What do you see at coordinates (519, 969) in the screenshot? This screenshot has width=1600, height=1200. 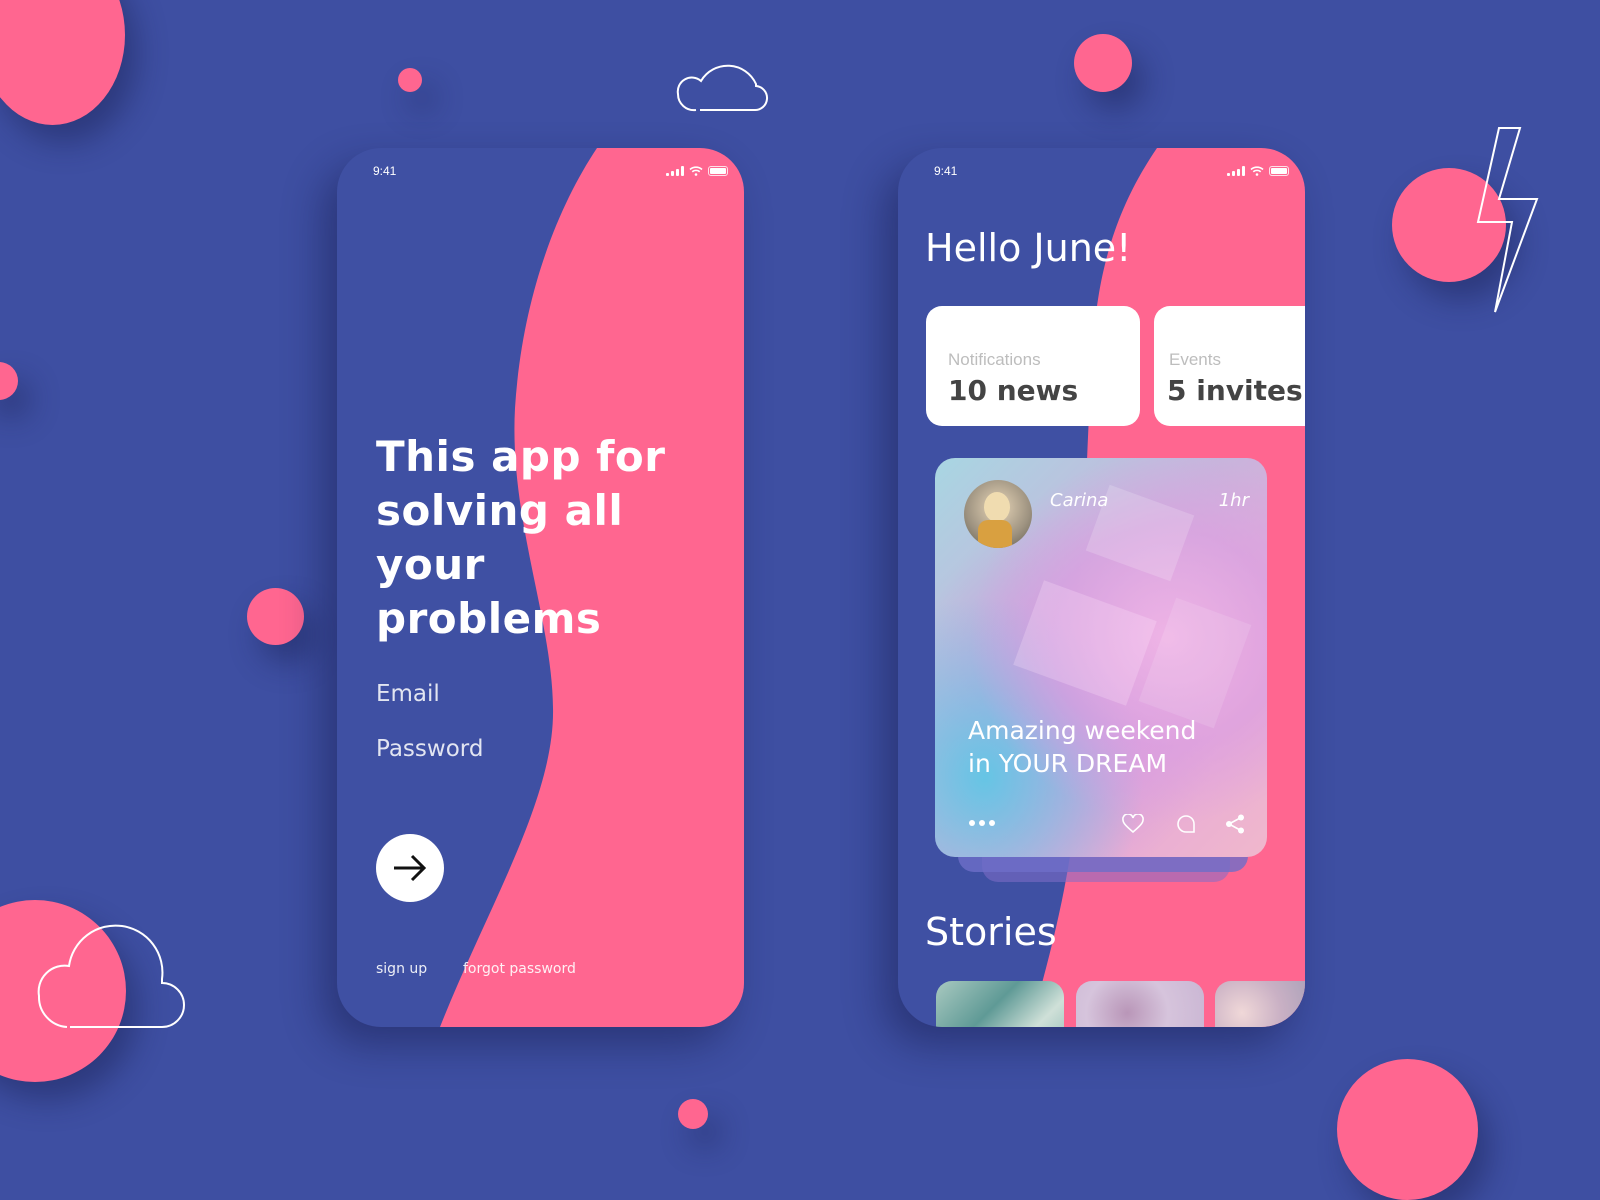 I see `forgot-password-link: forgot password` at bounding box center [519, 969].